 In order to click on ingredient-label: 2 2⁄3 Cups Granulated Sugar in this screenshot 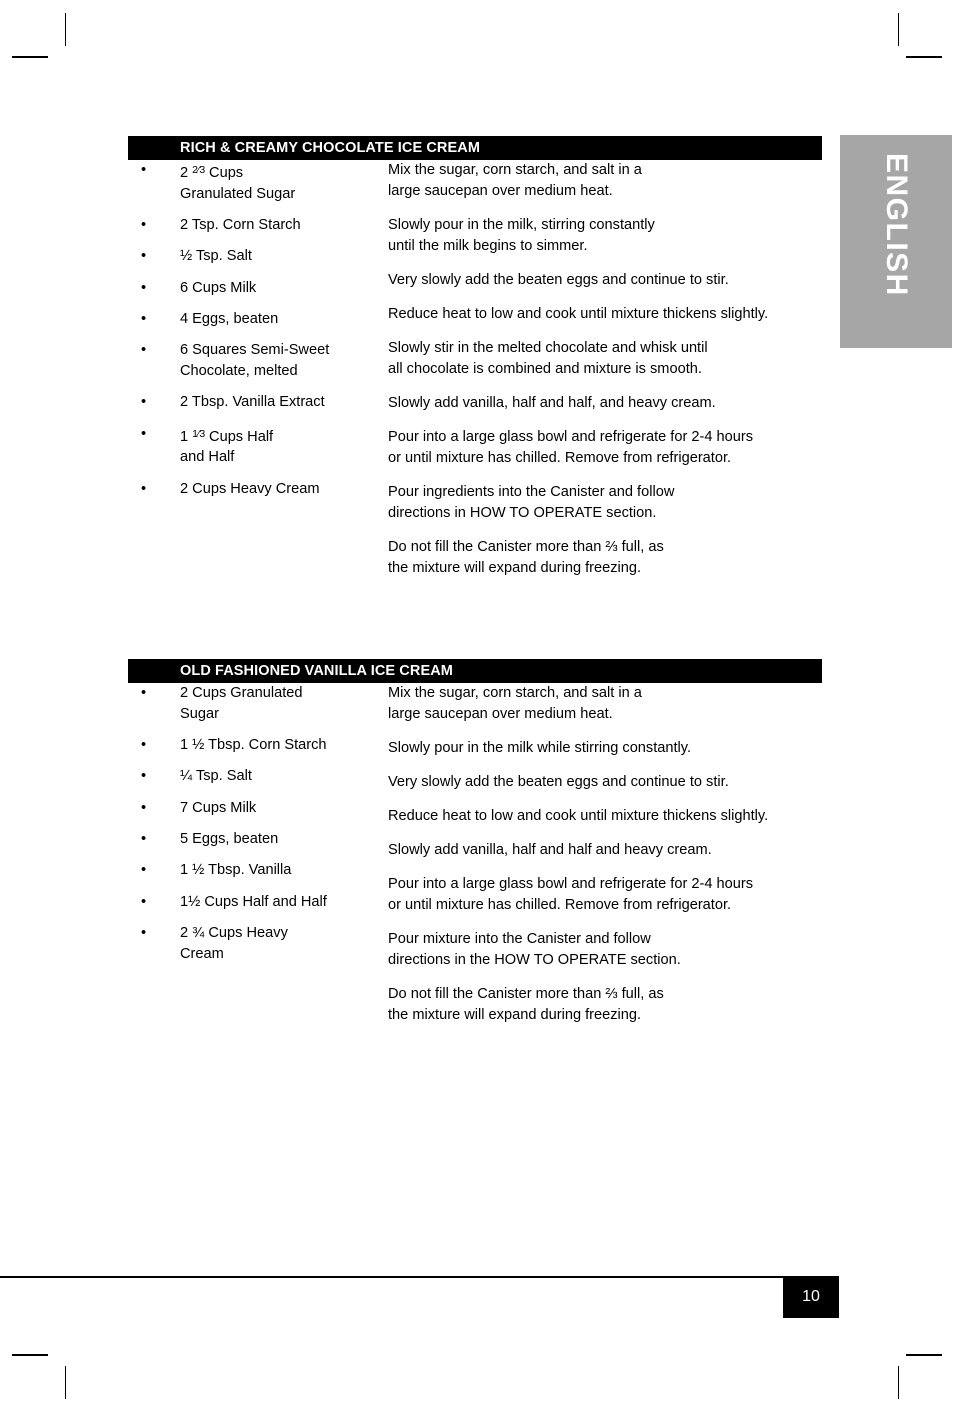, I will do `click(238, 183)`.